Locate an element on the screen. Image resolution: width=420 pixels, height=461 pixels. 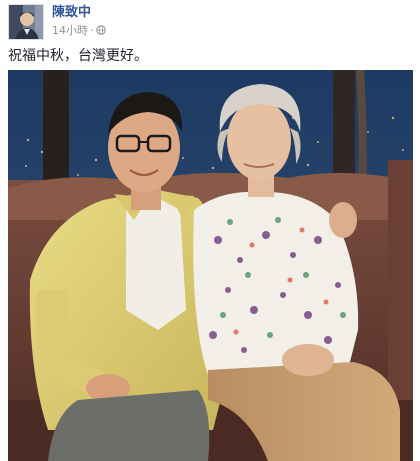
post-timestamp: 14小時 is located at coordinates (70, 30).